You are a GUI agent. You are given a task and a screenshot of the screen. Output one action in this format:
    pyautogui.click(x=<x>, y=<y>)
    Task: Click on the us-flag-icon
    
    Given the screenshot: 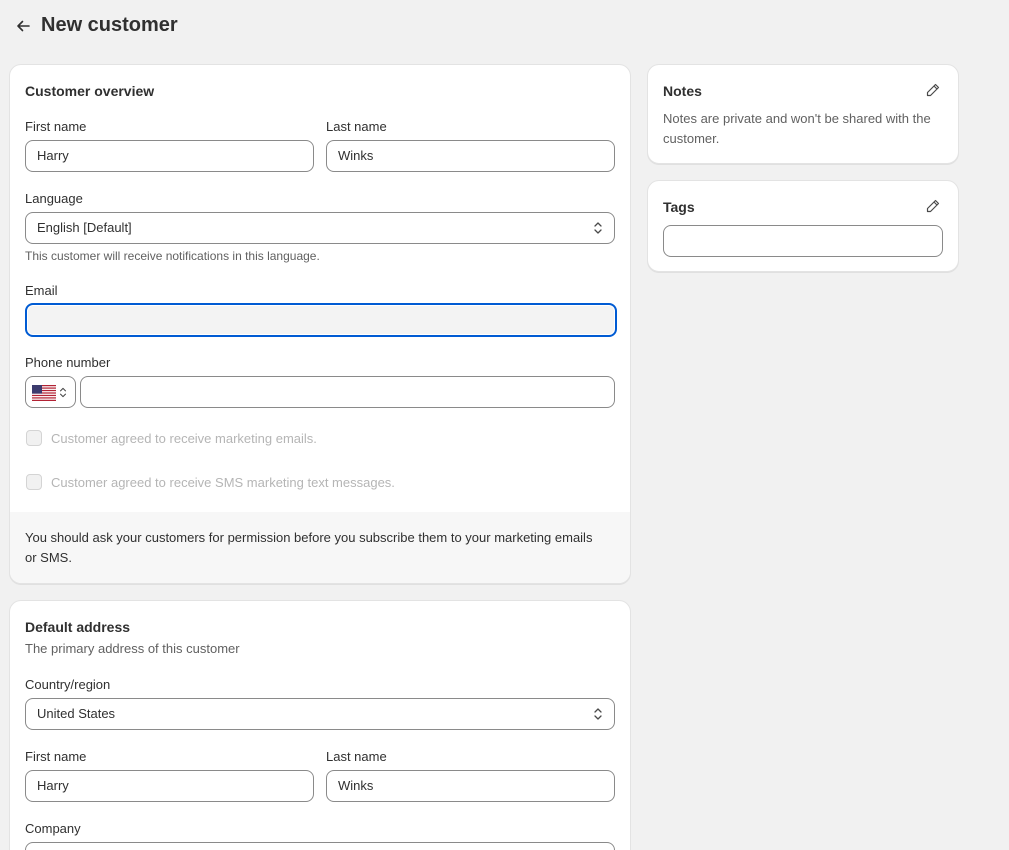 What is the action you would take?
    pyautogui.click(x=44, y=393)
    